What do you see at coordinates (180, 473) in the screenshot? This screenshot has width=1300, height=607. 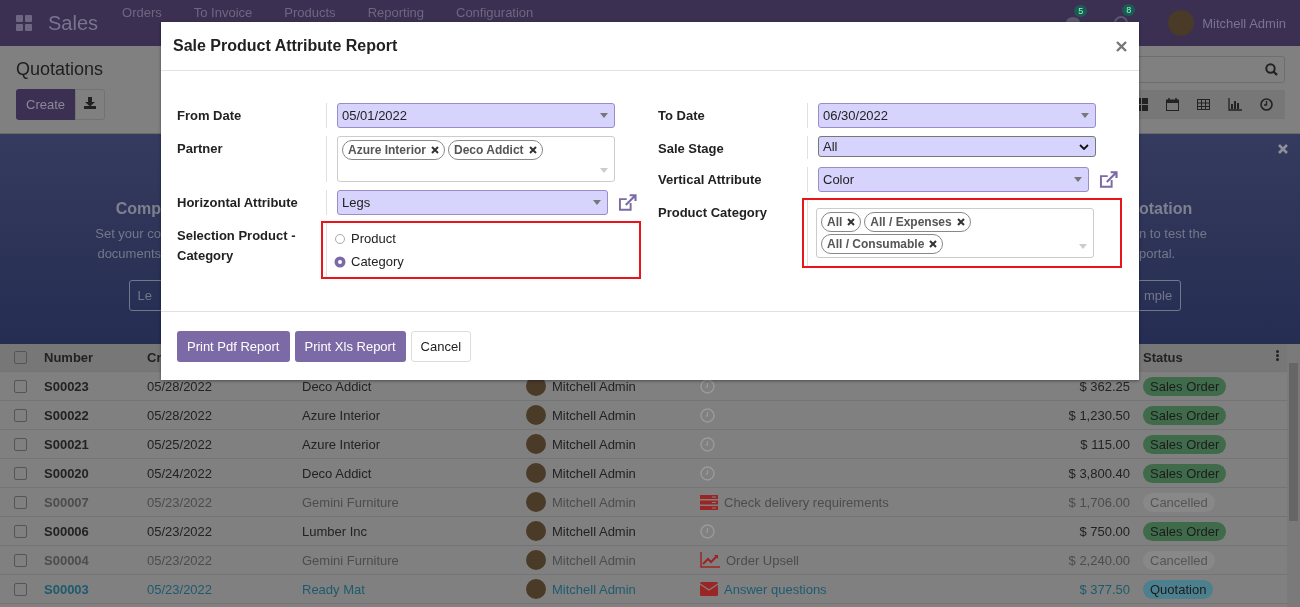 I see `table-cell-text: 05/24/2022` at bounding box center [180, 473].